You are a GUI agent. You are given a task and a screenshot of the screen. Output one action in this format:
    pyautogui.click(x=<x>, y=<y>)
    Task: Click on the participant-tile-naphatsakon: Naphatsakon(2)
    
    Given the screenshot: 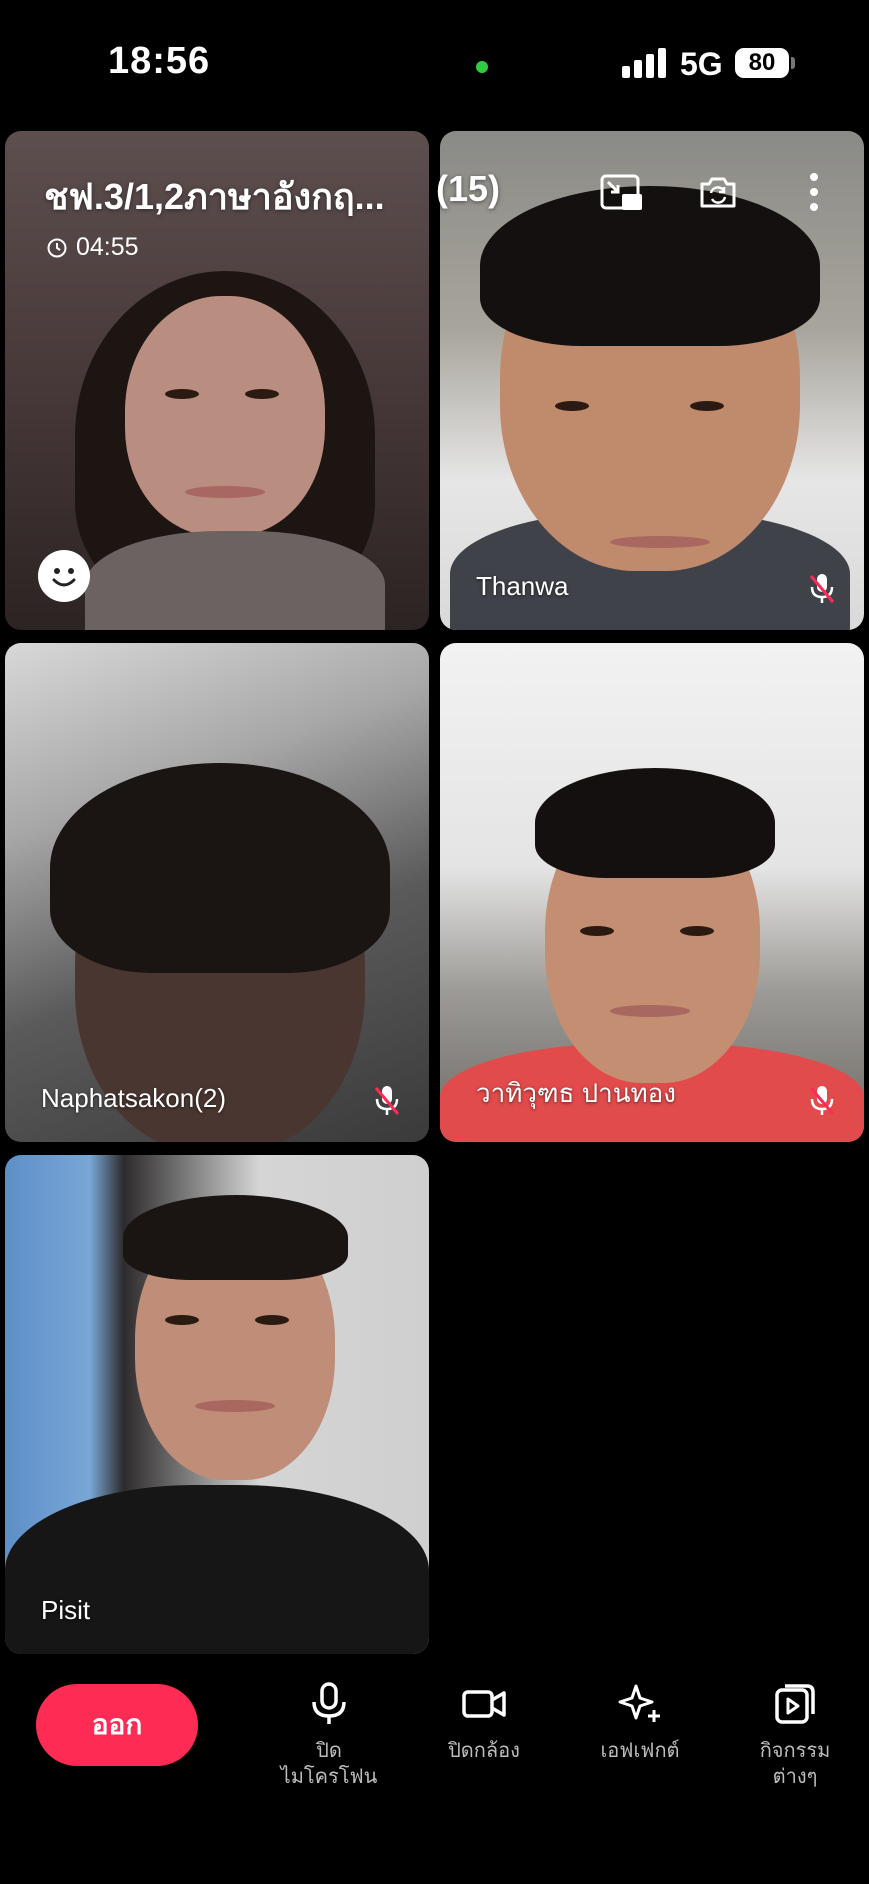 What is the action you would take?
    pyautogui.click(x=217, y=892)
    